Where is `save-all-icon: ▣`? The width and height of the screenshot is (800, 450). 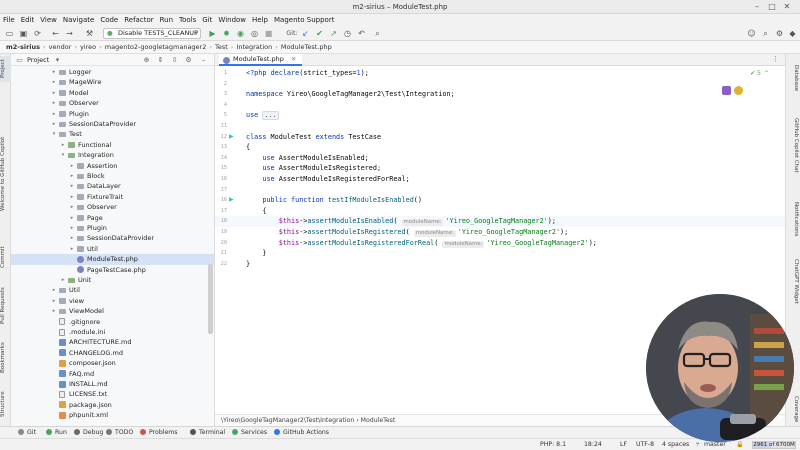
save-all-icon: ▣ is located at coordinates (23, 33).